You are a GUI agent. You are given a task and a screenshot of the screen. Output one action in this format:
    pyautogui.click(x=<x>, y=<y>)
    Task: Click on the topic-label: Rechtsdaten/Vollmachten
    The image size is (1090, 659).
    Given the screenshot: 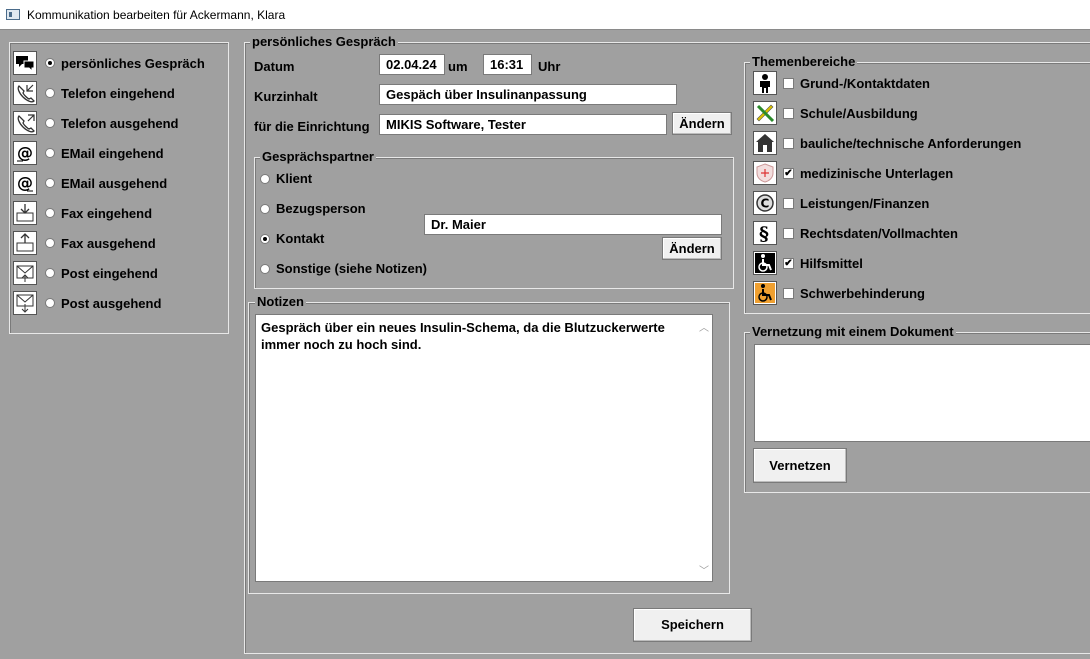 What is the action you would take?
    pyautogui.click(x=879, y=233)
    